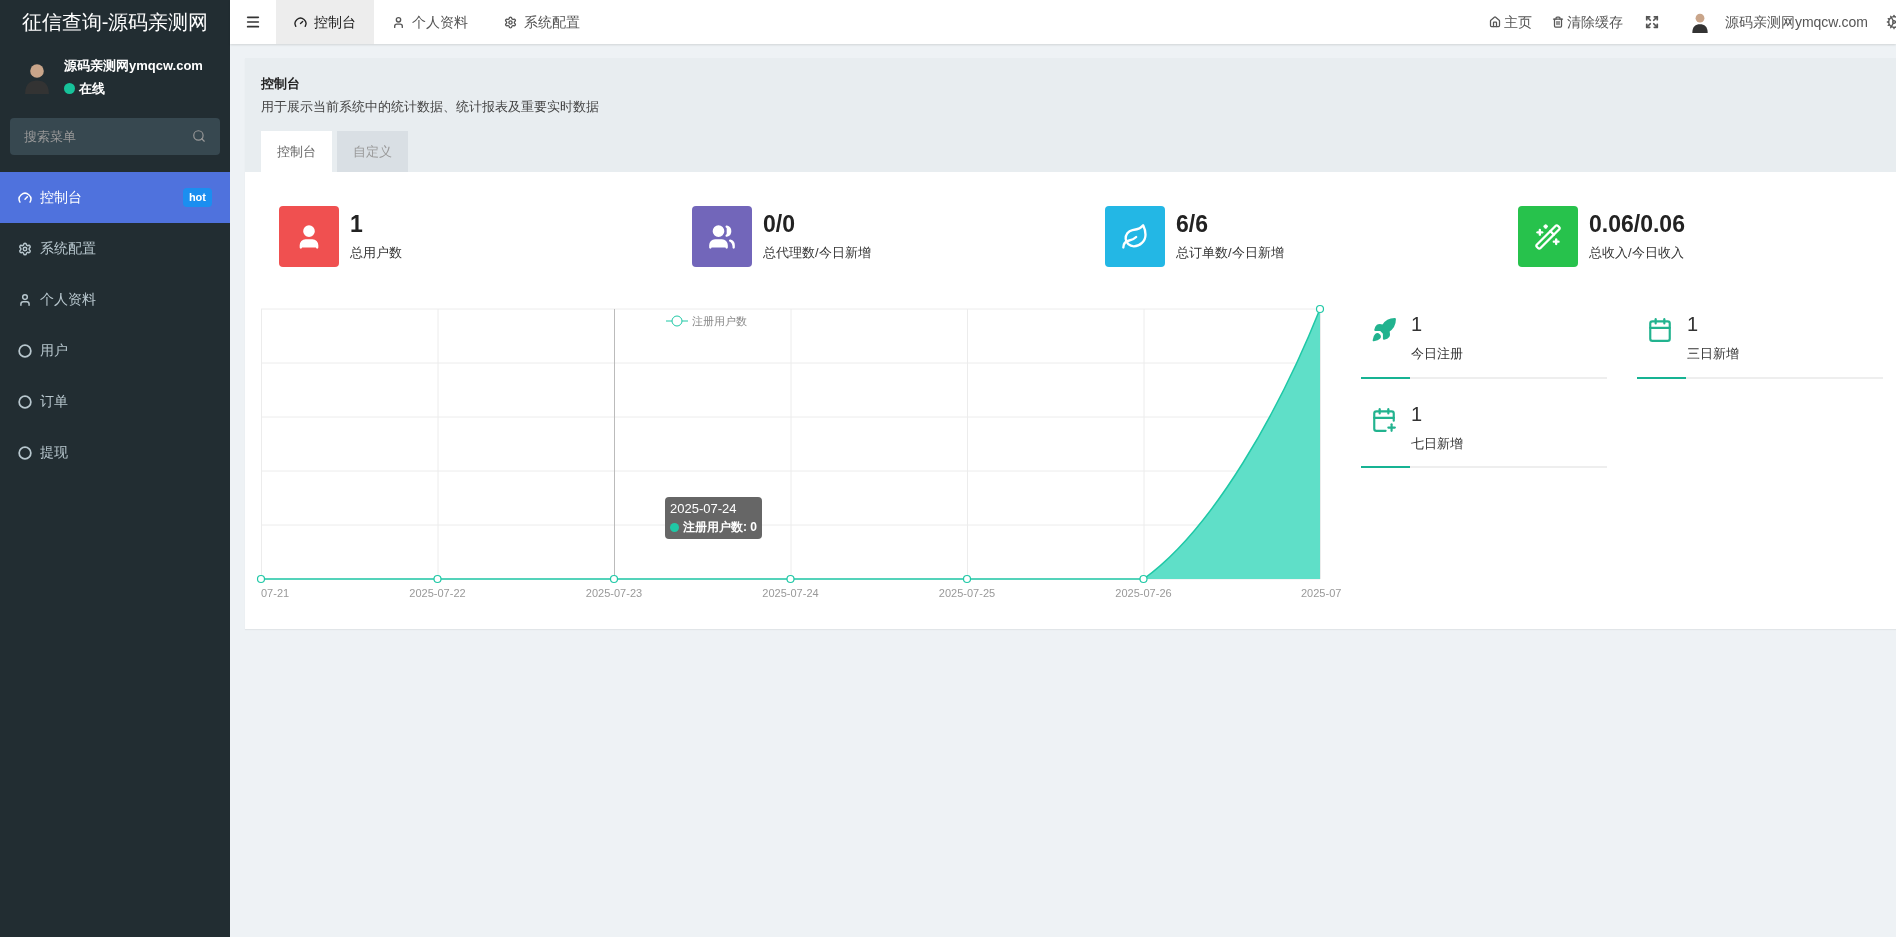  I want to click on axis-label: 2025-07-26, so click(1143, 593).